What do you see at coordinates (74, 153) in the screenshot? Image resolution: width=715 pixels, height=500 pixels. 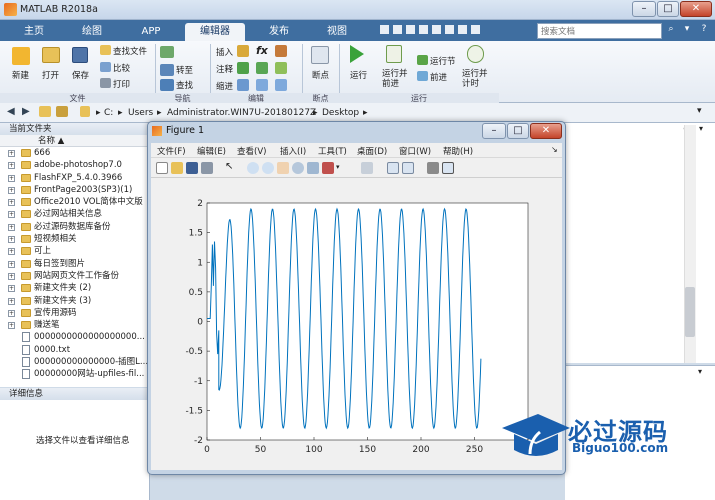 I see `folder-item: +666` at bounding box center [74, 153].